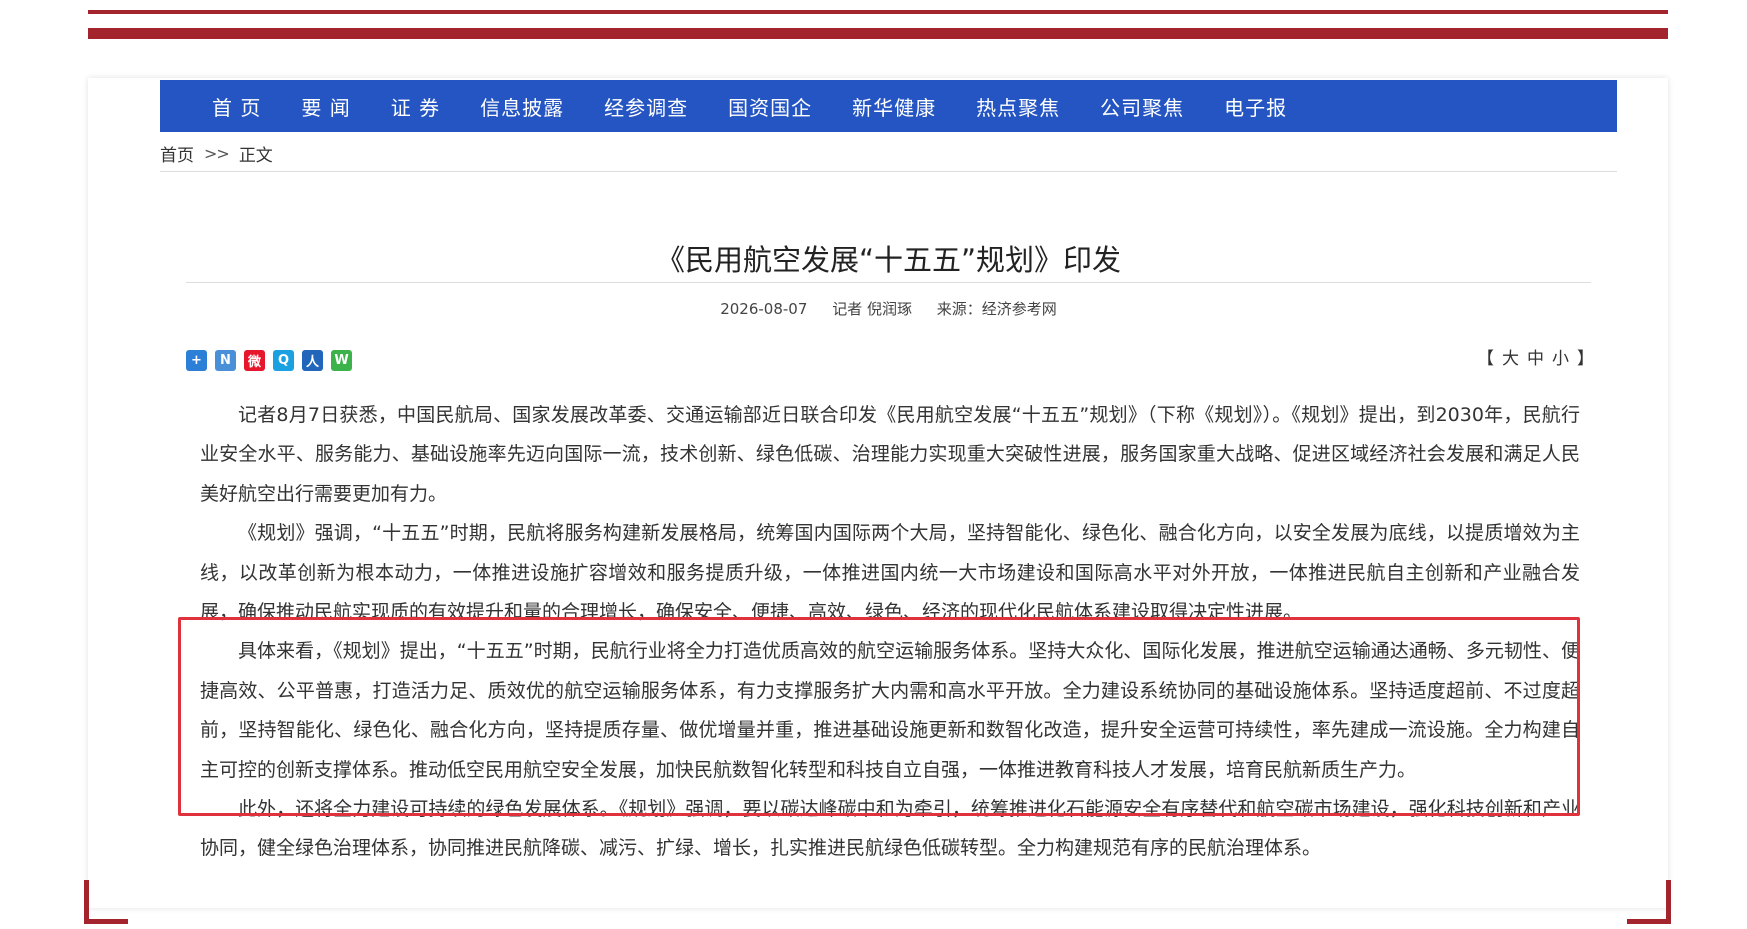 This screenshot has width=1747, height=929. Describe the element at coordinates (255, 156) in the screenshot. I see `breadcrumb-current: 正文` at that location.